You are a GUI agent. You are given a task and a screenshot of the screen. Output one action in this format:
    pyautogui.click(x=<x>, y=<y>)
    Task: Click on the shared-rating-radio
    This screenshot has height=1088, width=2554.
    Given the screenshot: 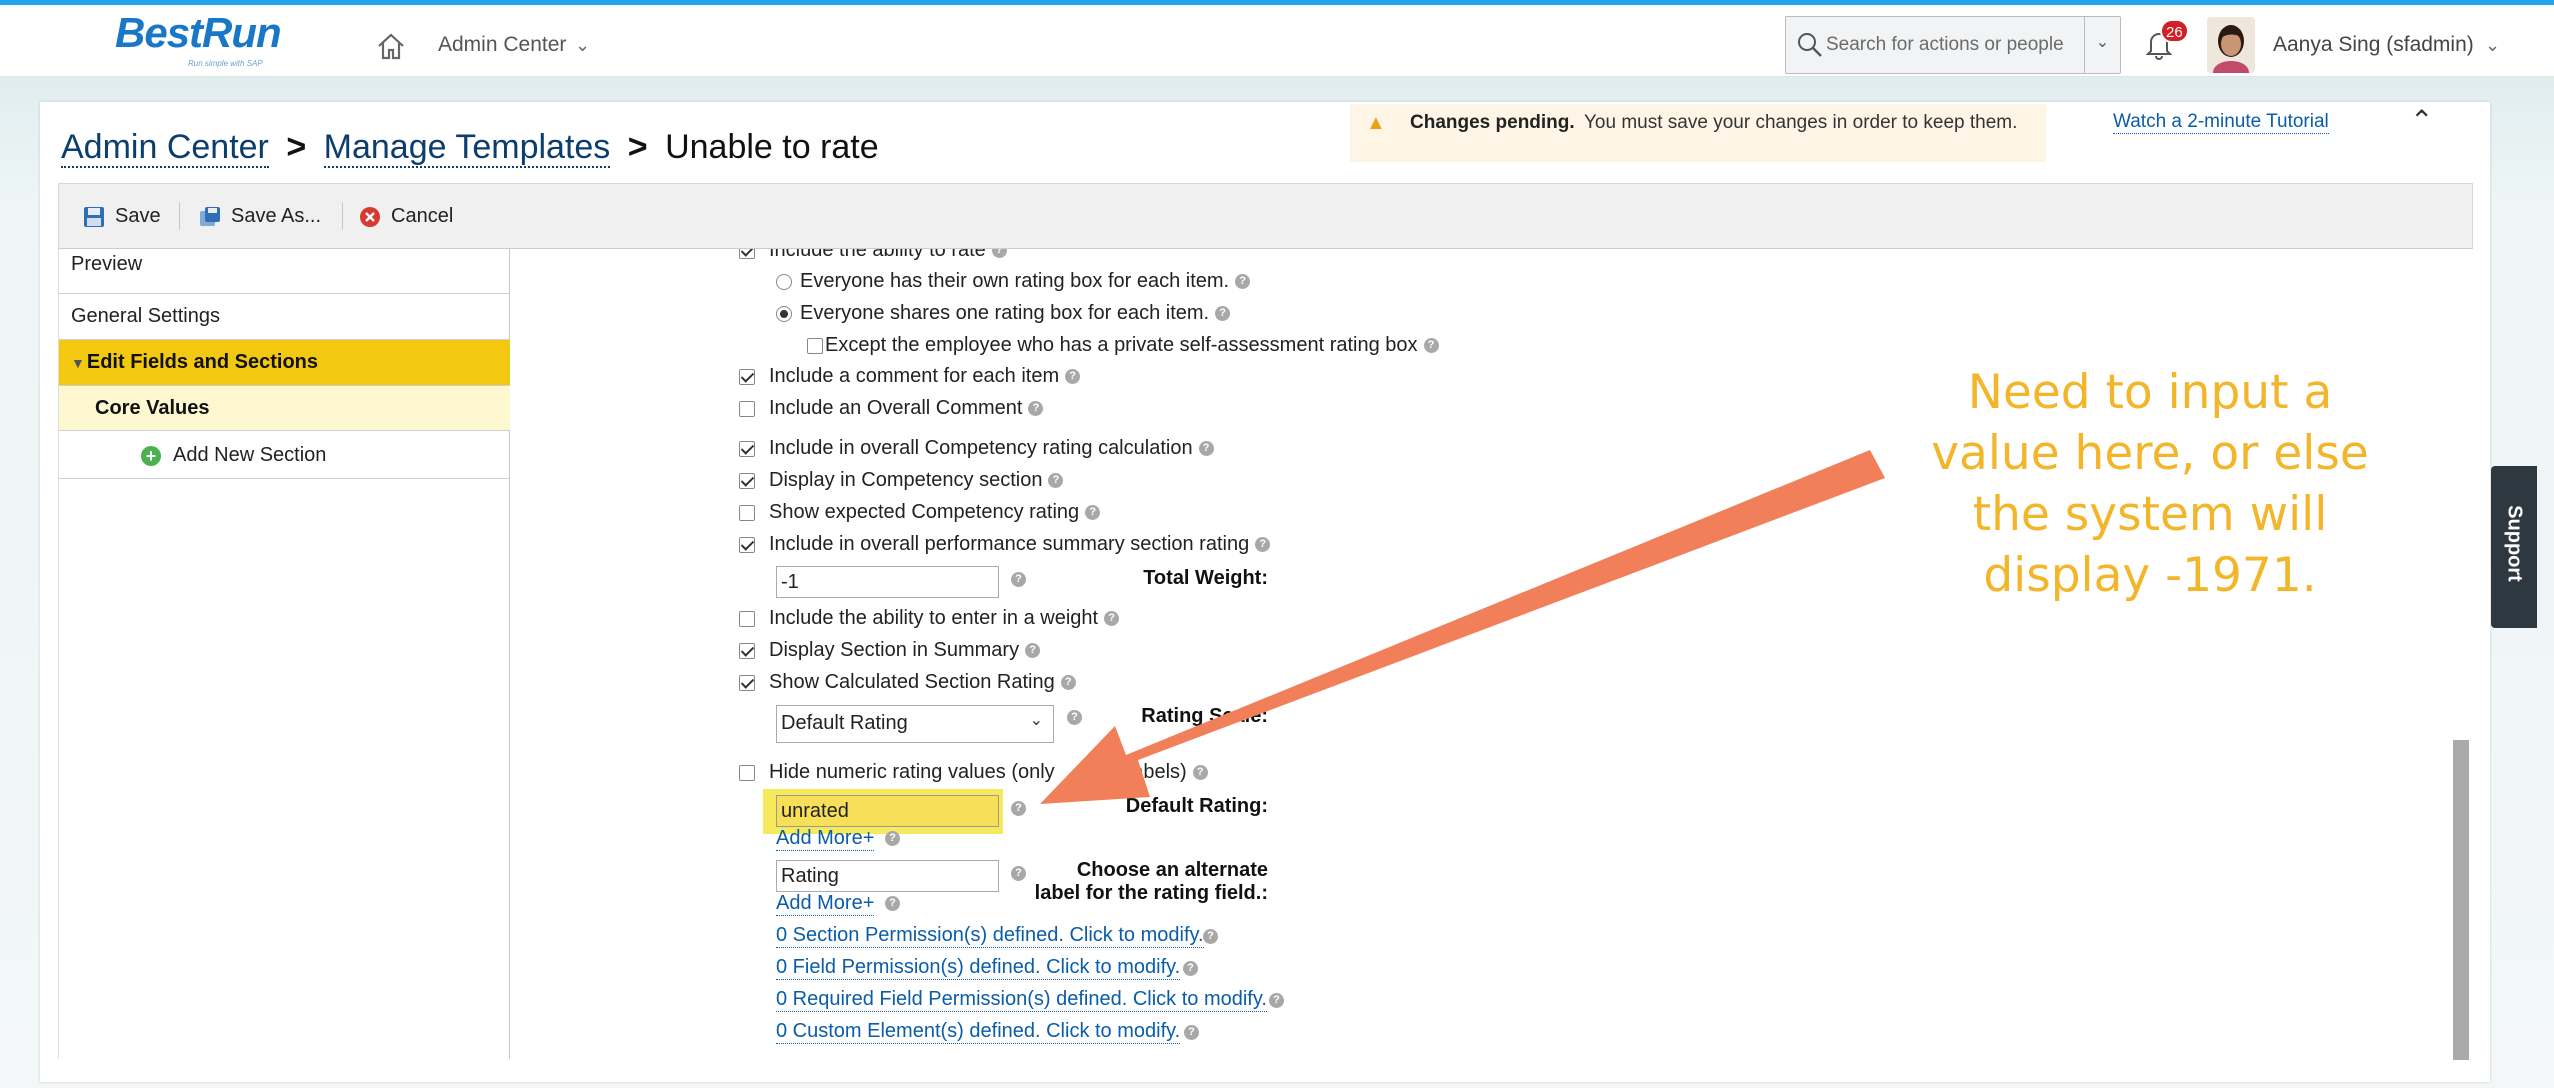 What is the action you would take?
    pyautogui.click(x=784, y=313)
    